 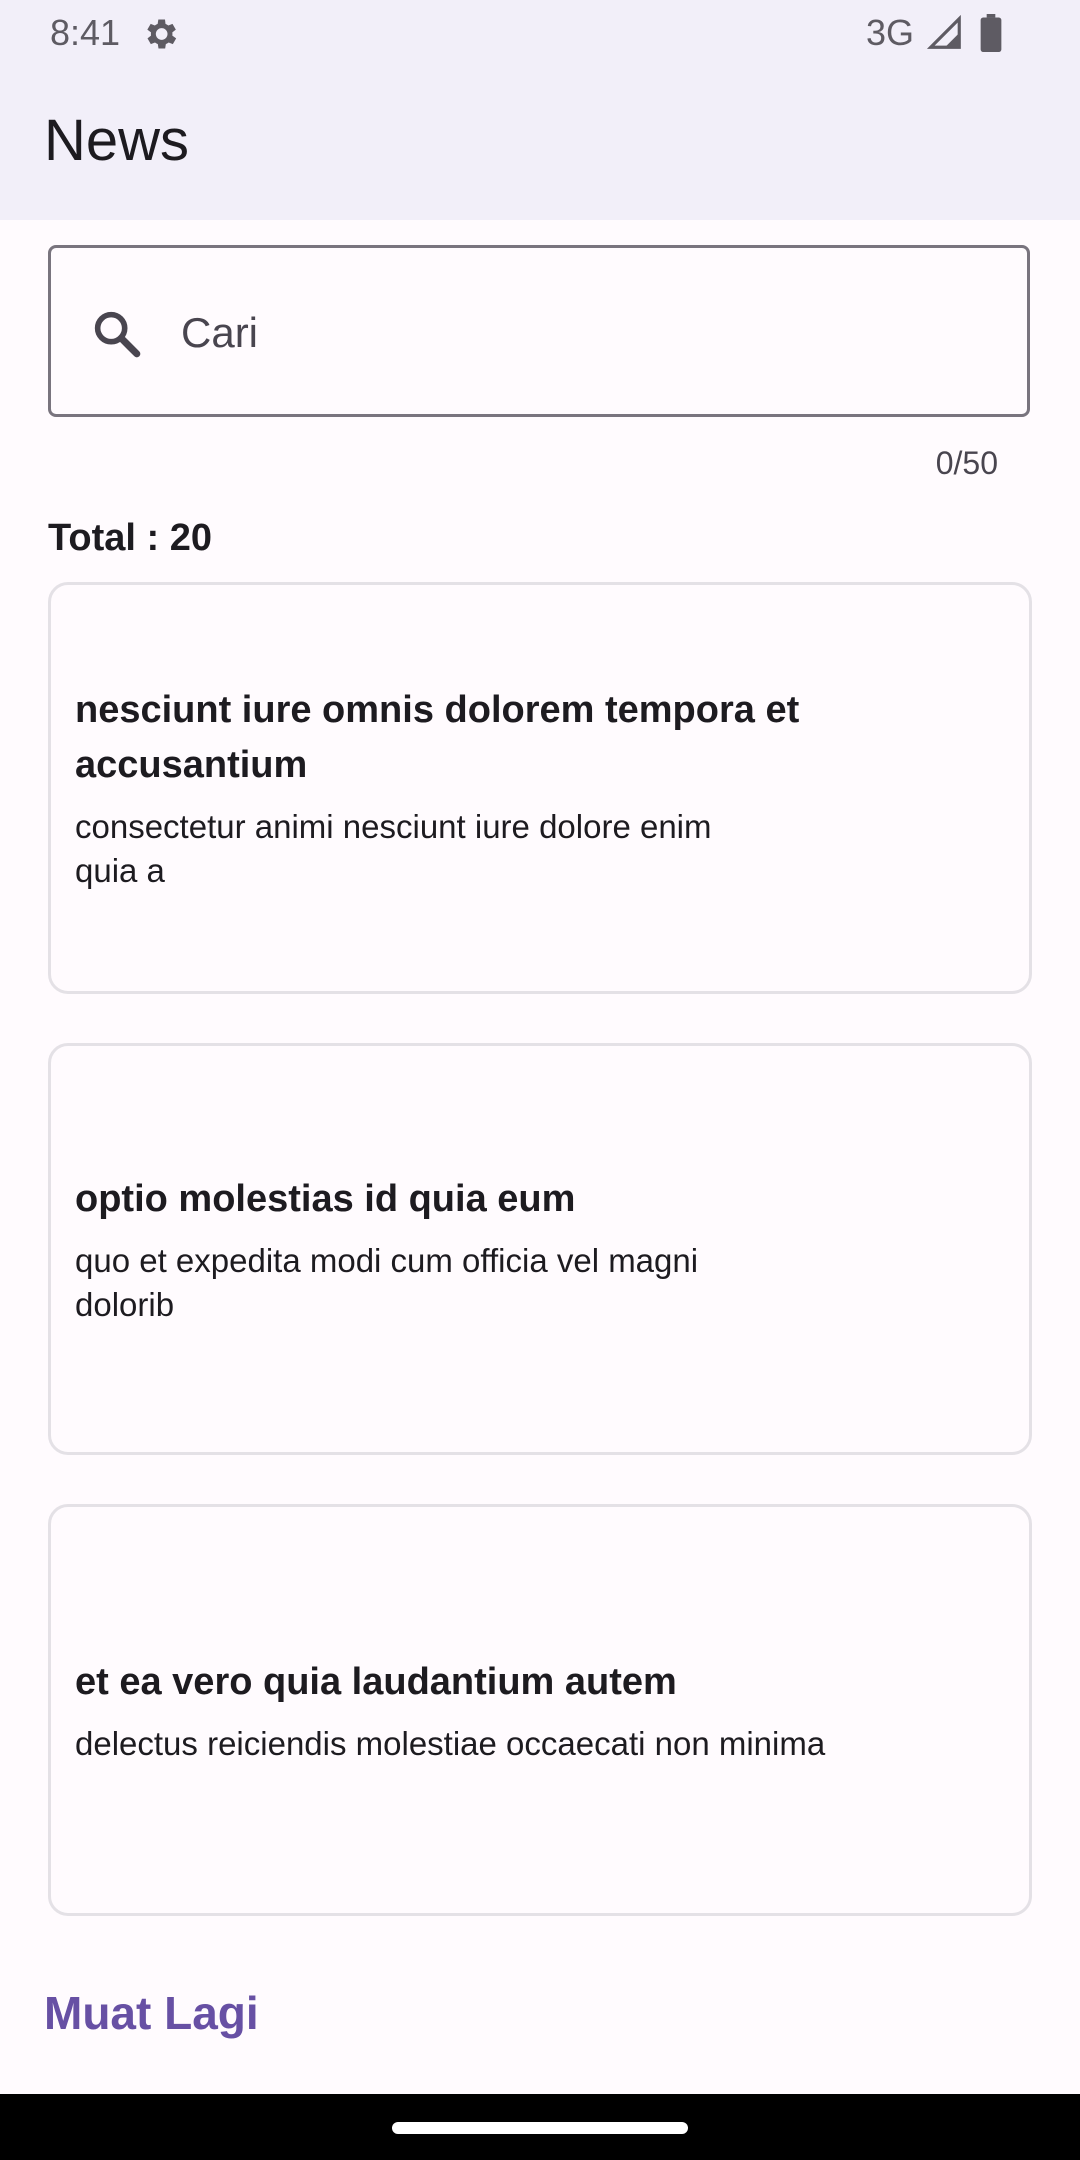 What do you see at coordinates (991, 33) in the screenshot?
I see `battery-icon` at bounding box center [991, 33].